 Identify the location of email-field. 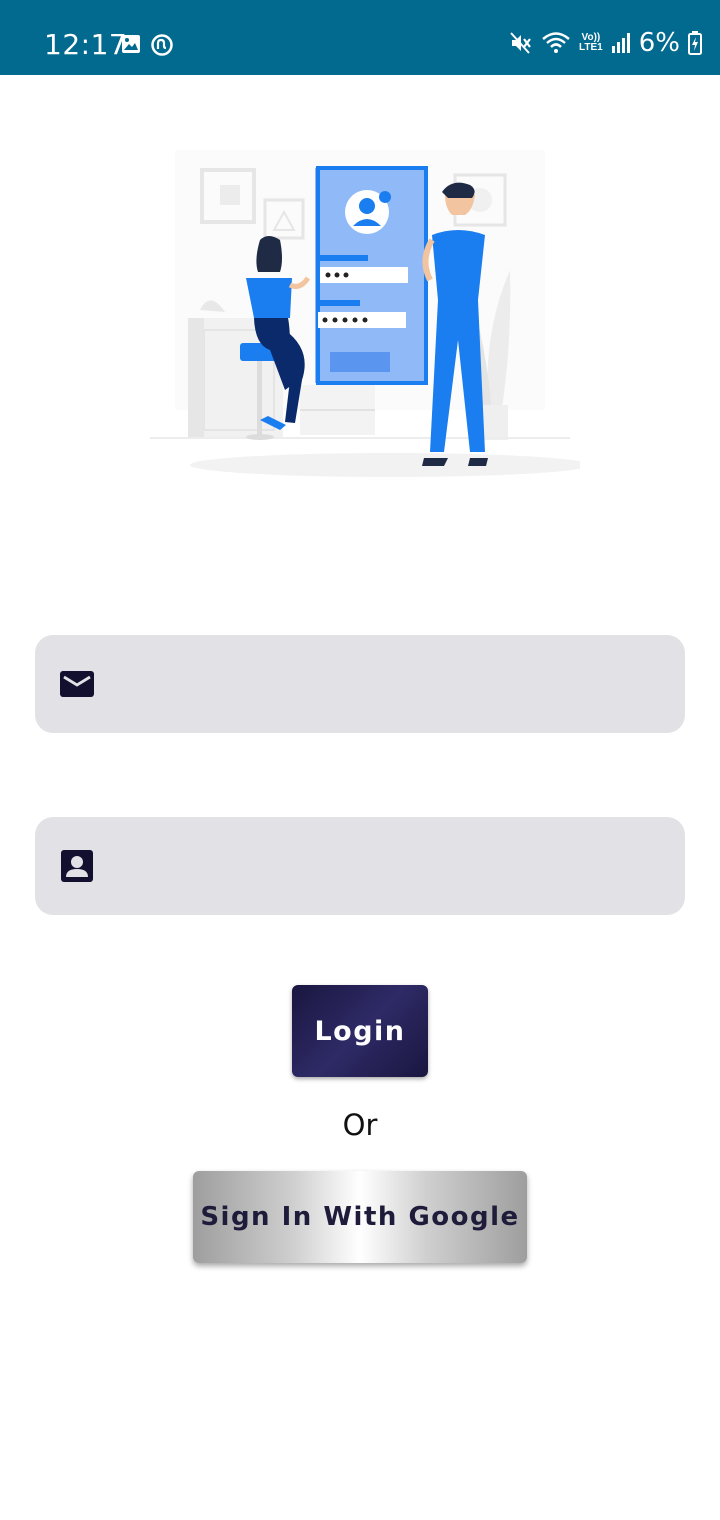
(360, 684).